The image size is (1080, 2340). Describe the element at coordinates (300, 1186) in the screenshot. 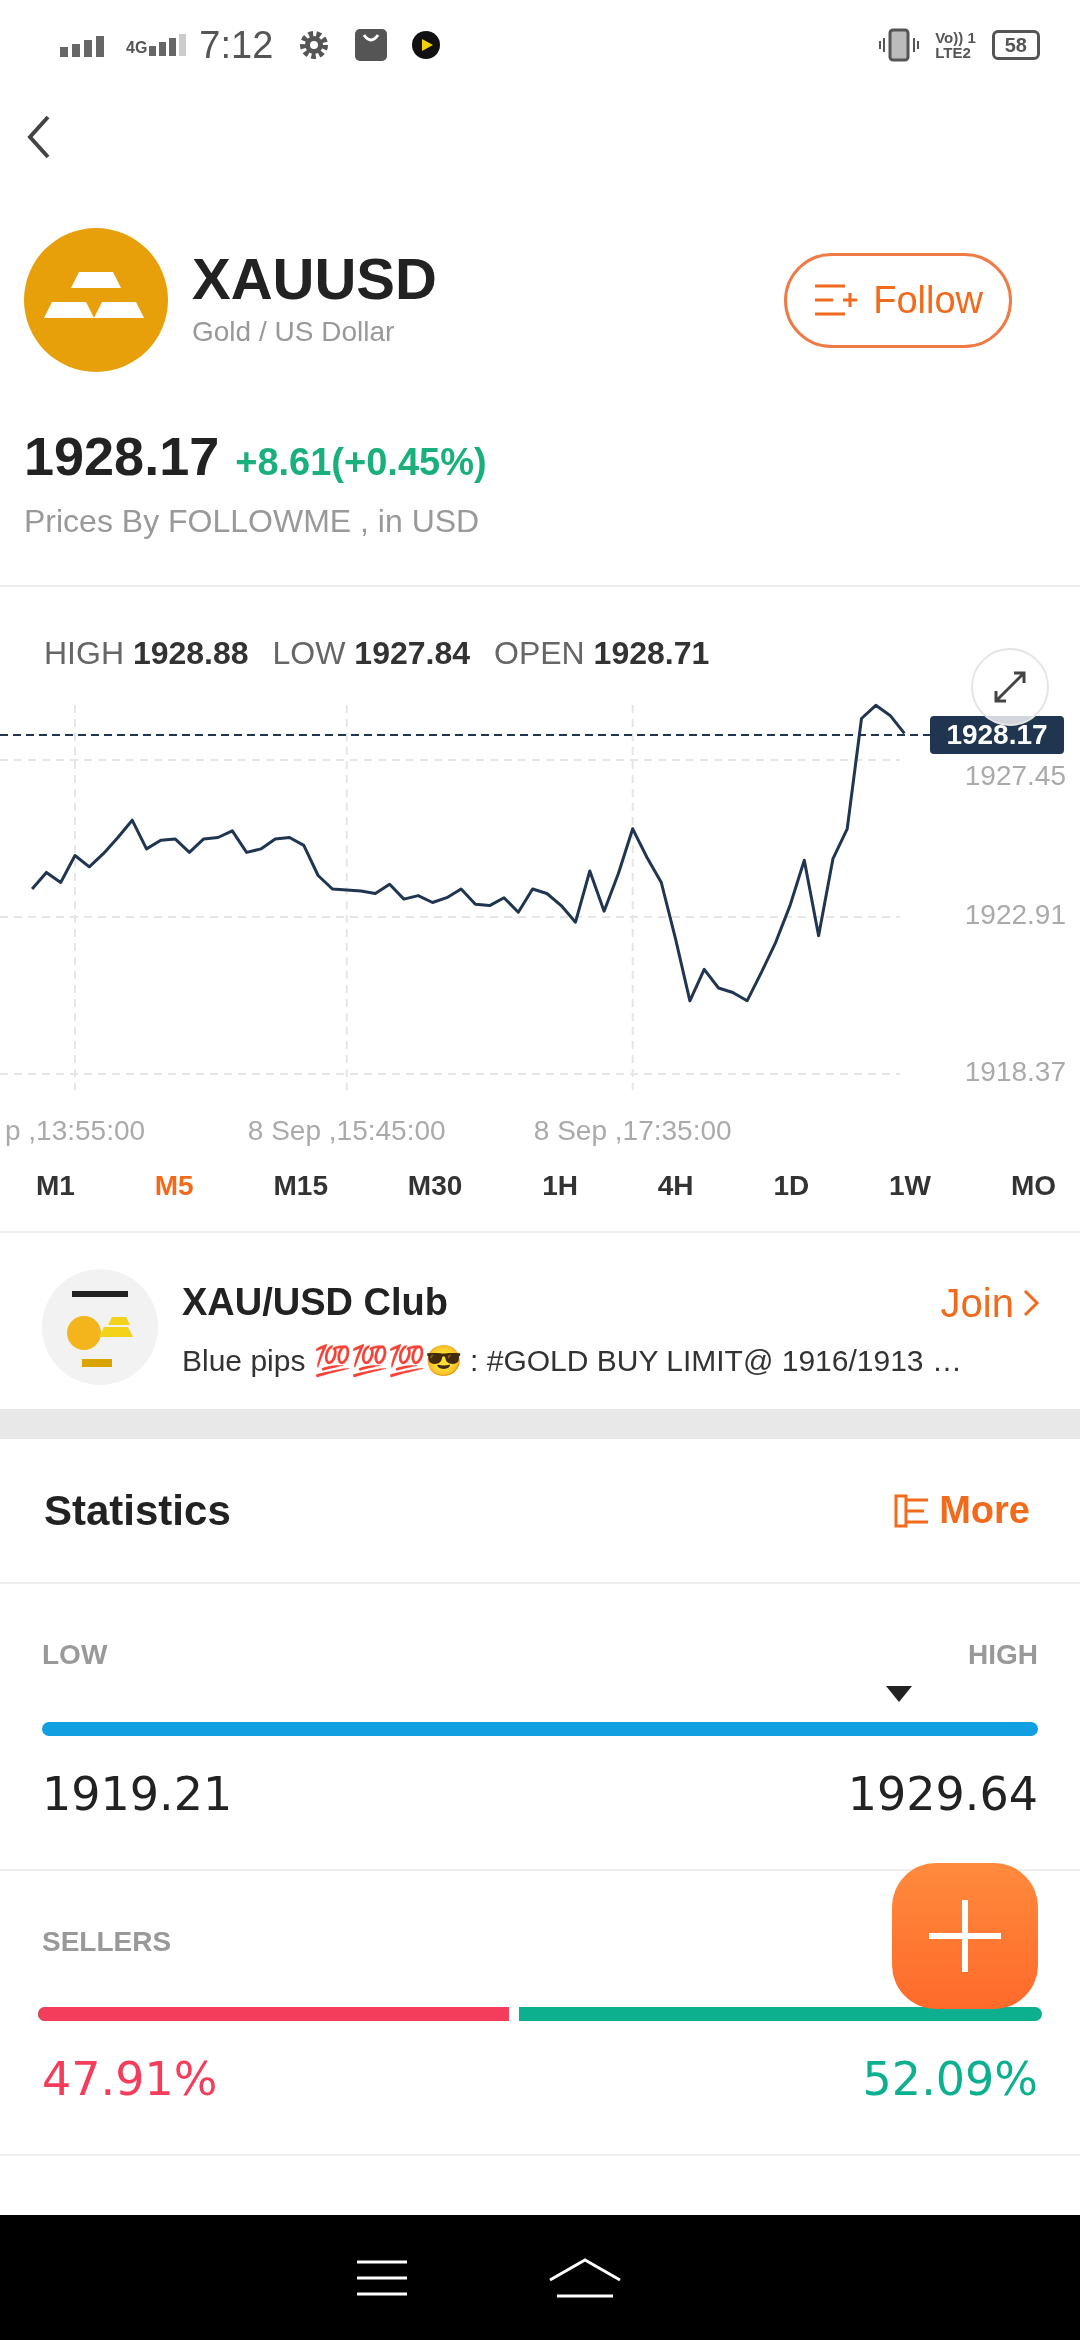

I see `timeframe-tab: M15` at that location.